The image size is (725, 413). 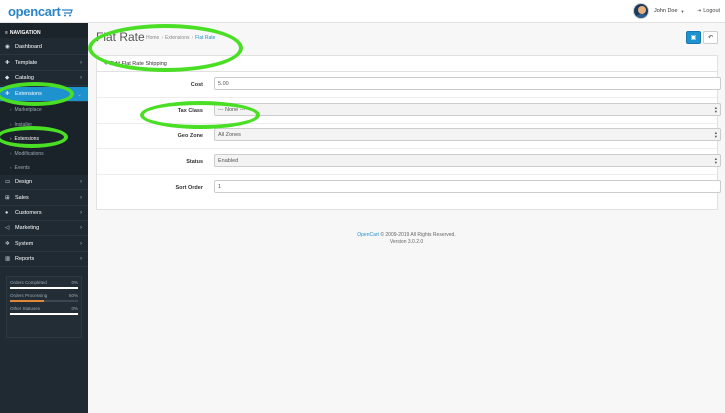 I want to click on back-button: ↶, so click(x=710, y=37).